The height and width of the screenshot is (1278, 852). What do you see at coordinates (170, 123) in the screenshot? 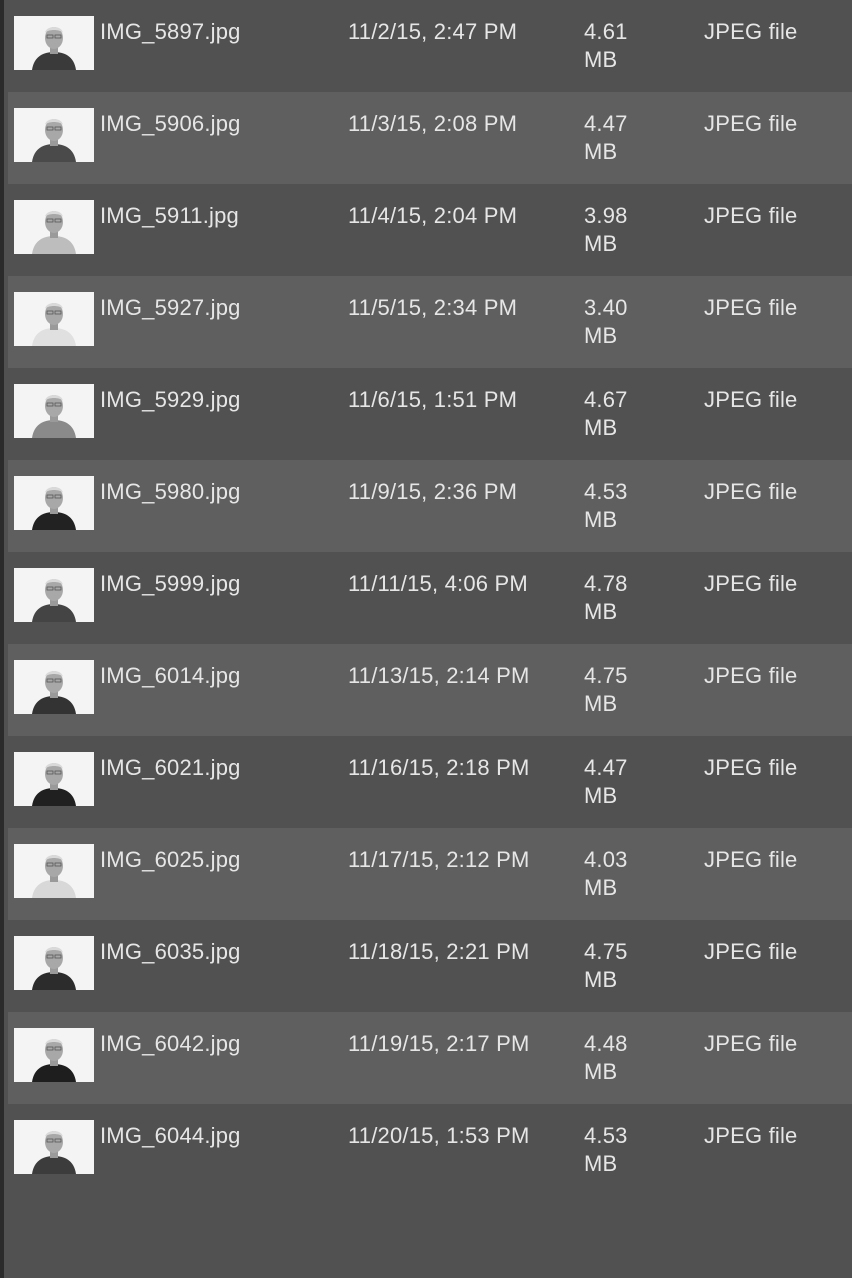
I see `file-name: IMG_5906.jpg` at bounding box center [170, 123].